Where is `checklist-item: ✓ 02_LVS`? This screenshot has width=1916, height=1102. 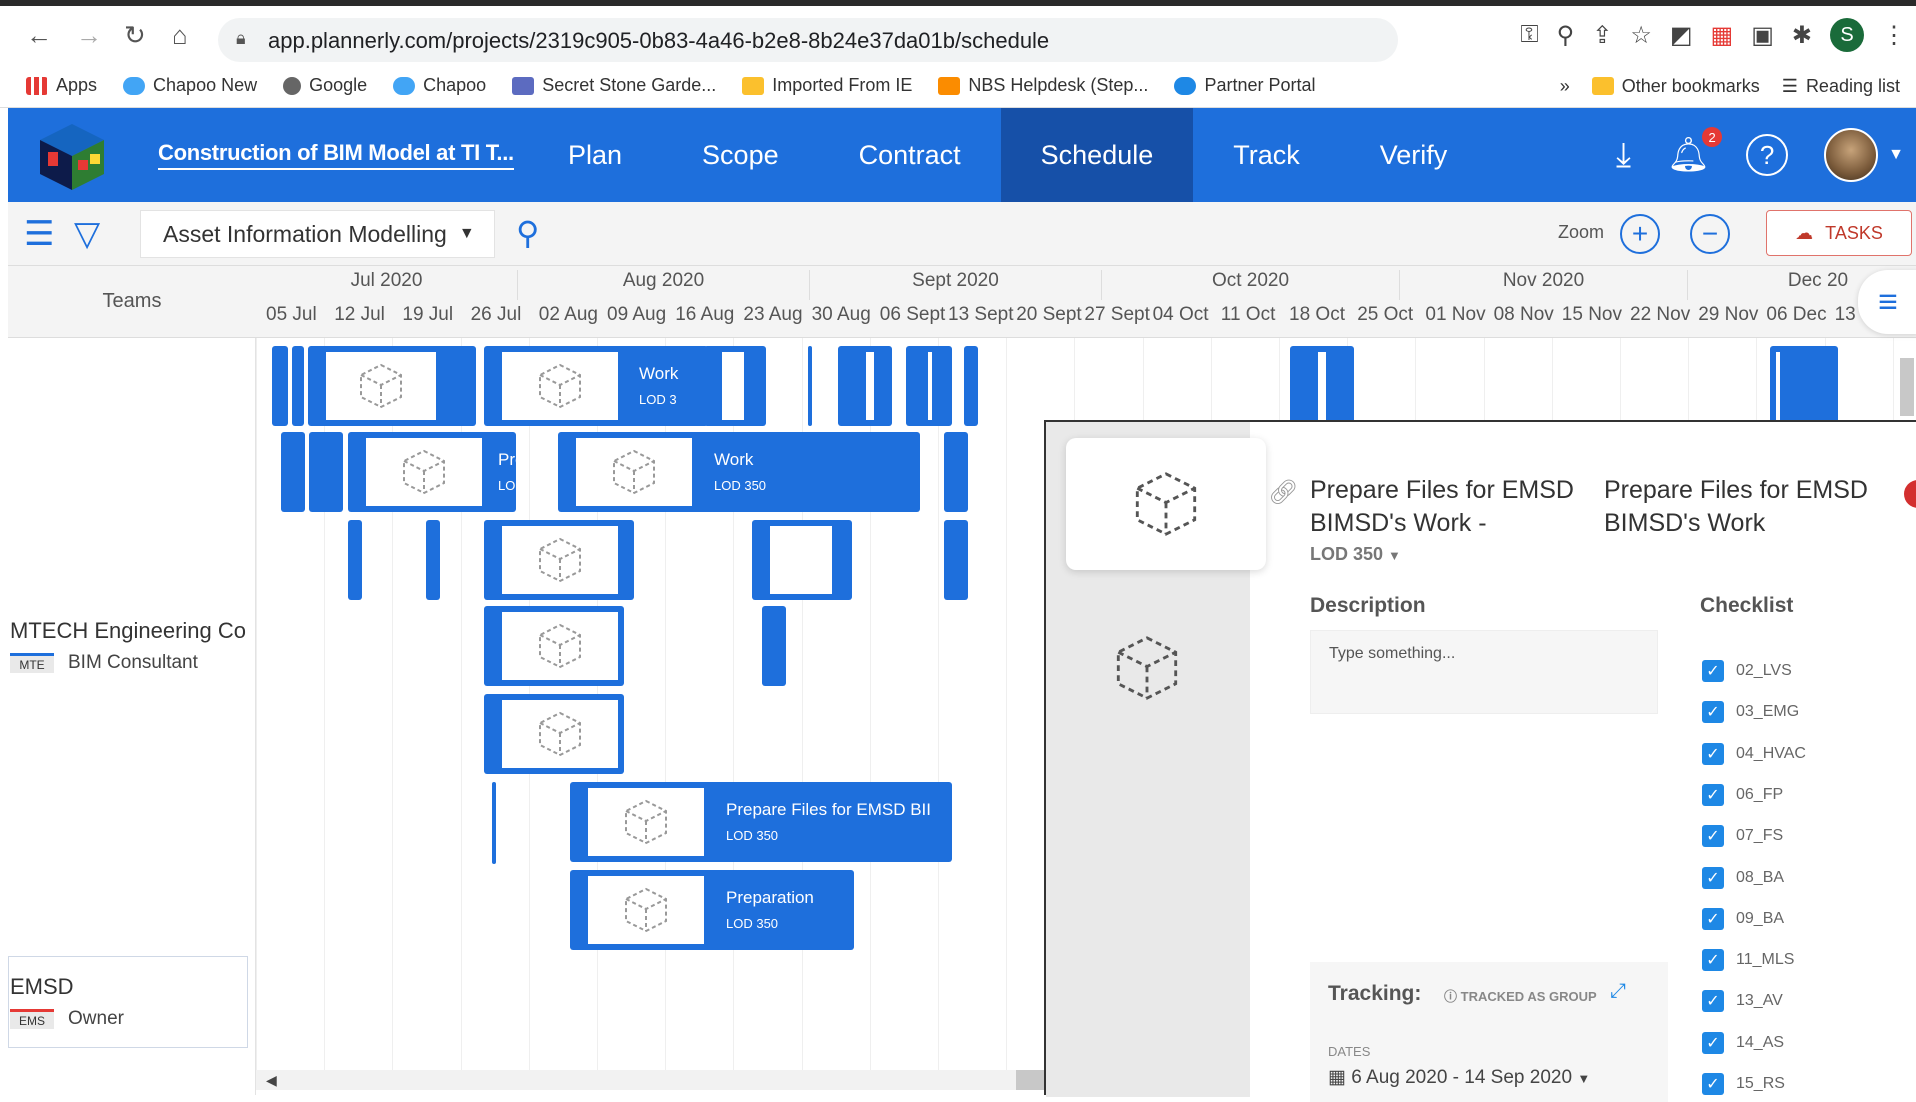 checklist-item: ✓ 02_LVS is located at coordinates (1747, 671).